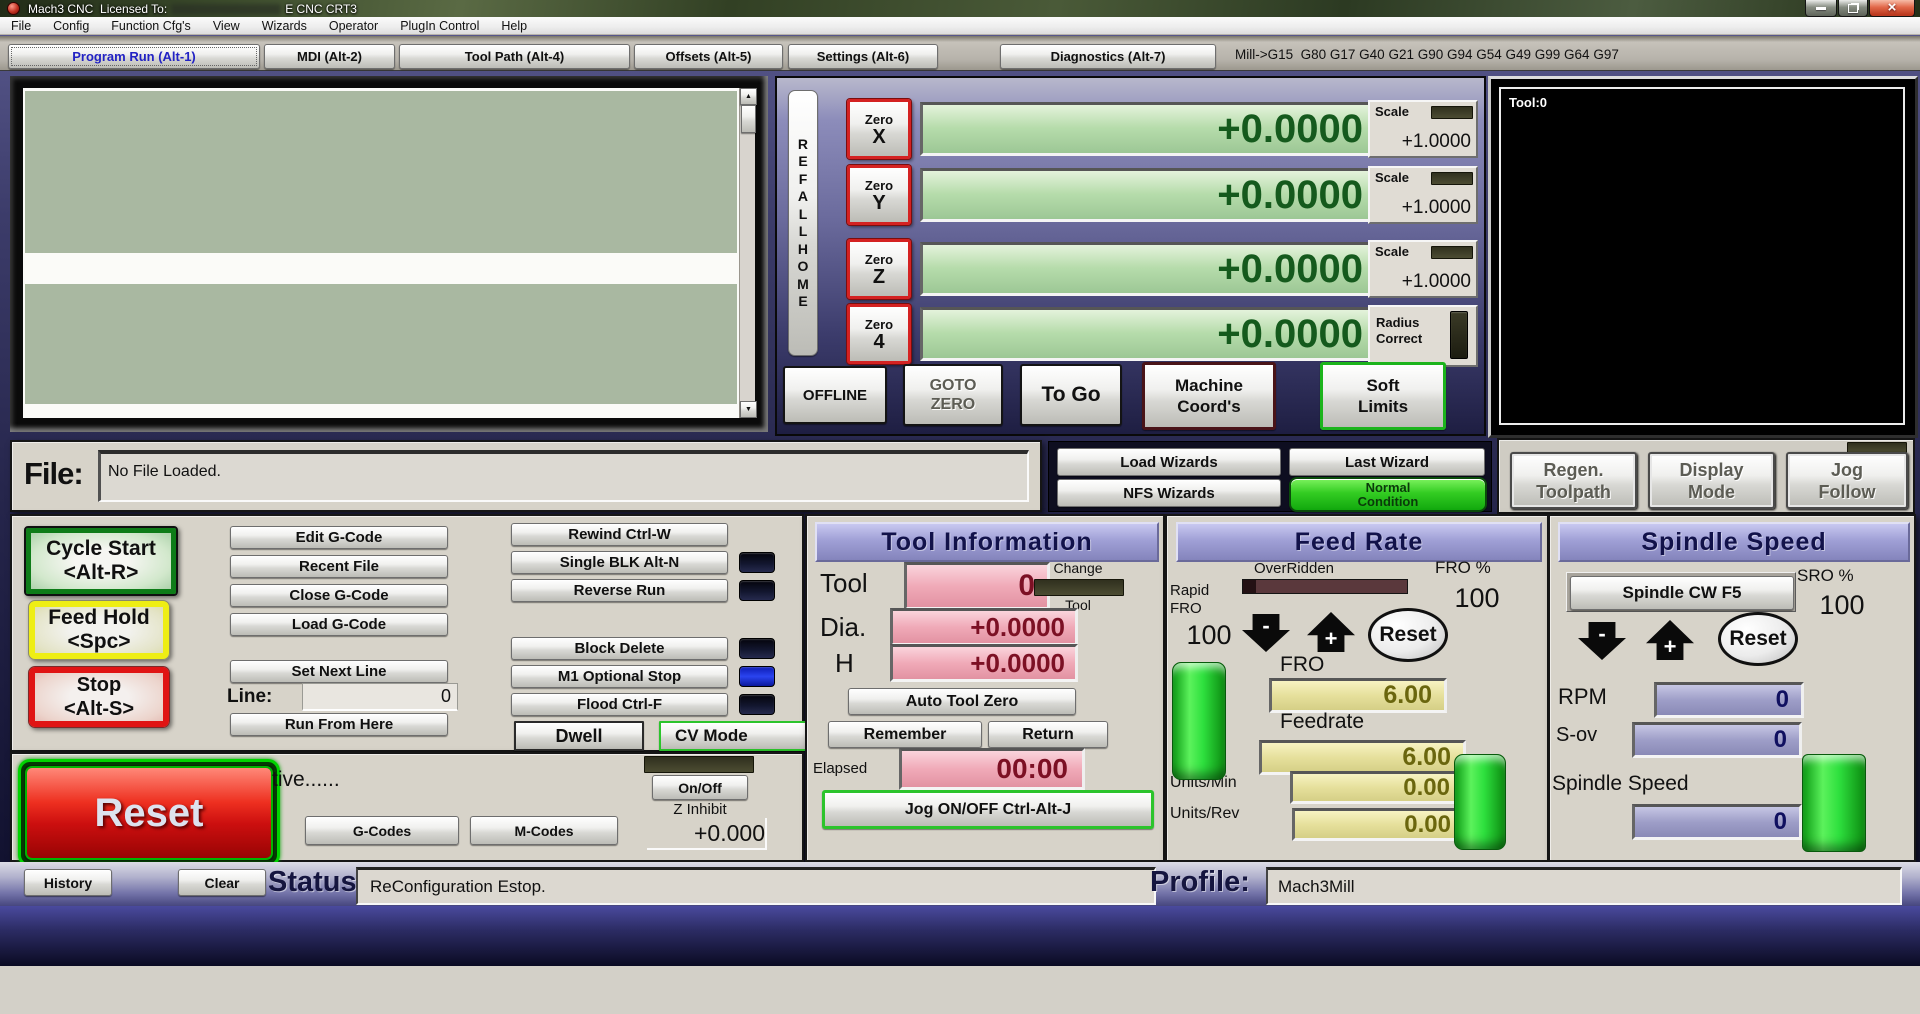  I want to click on z-inhibit-value-field: +0.000, so click(707, 834).